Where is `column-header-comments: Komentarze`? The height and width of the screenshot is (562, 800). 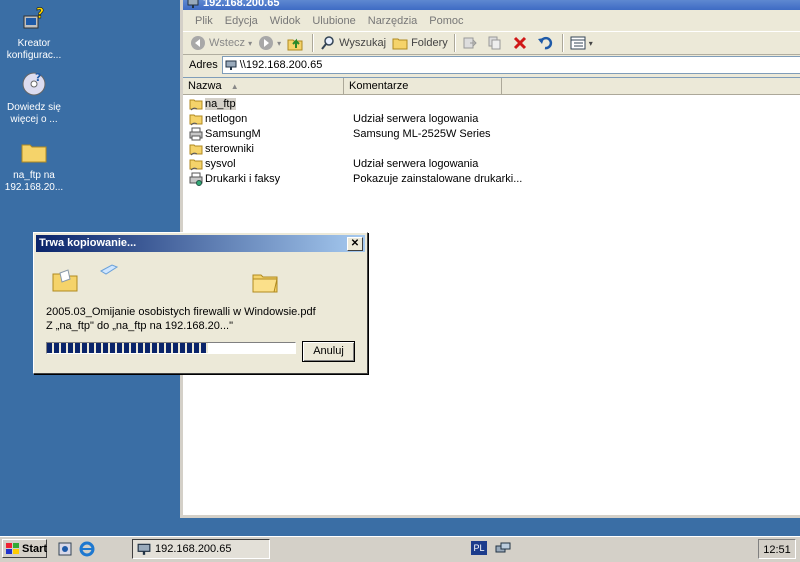 column-header-comments: Komentarze is located at coordinates (423, 86).